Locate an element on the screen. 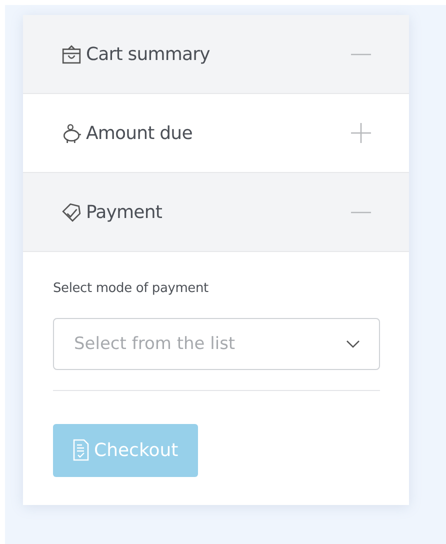  accordion-header: Amount due is located at coordinates (216, 133).